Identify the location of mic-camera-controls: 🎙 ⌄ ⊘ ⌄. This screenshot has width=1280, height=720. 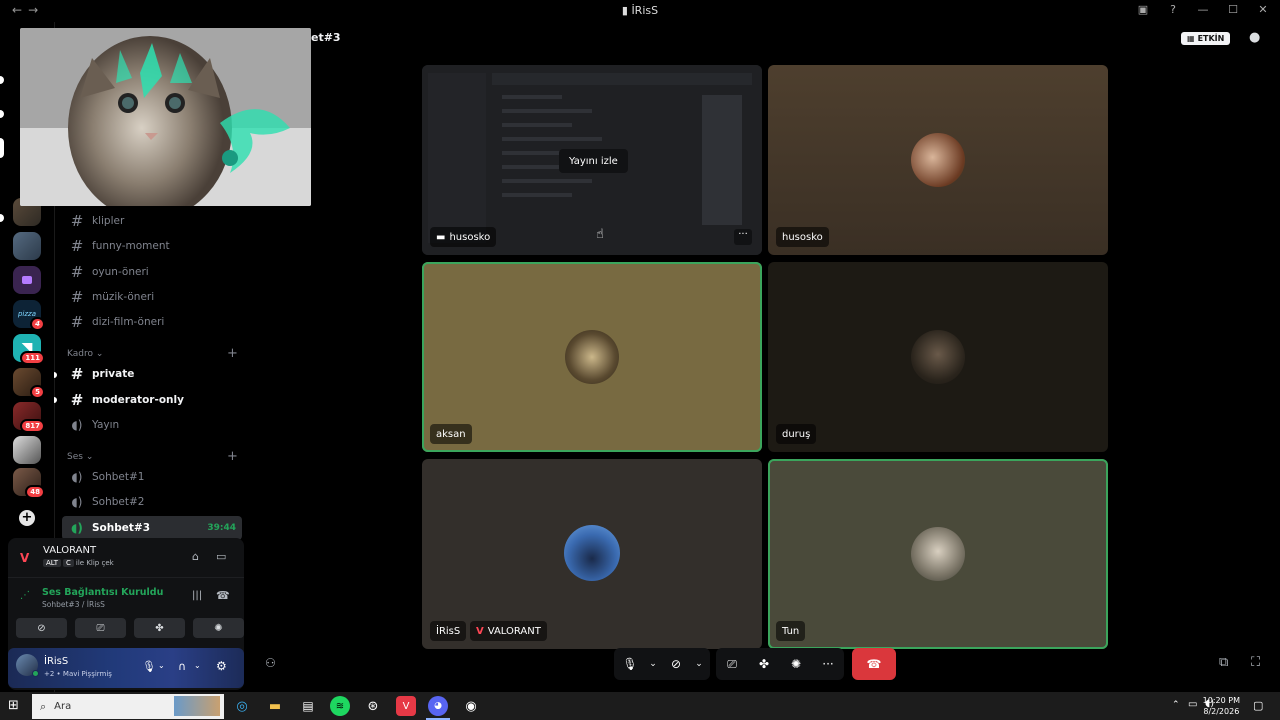
(662, 664).